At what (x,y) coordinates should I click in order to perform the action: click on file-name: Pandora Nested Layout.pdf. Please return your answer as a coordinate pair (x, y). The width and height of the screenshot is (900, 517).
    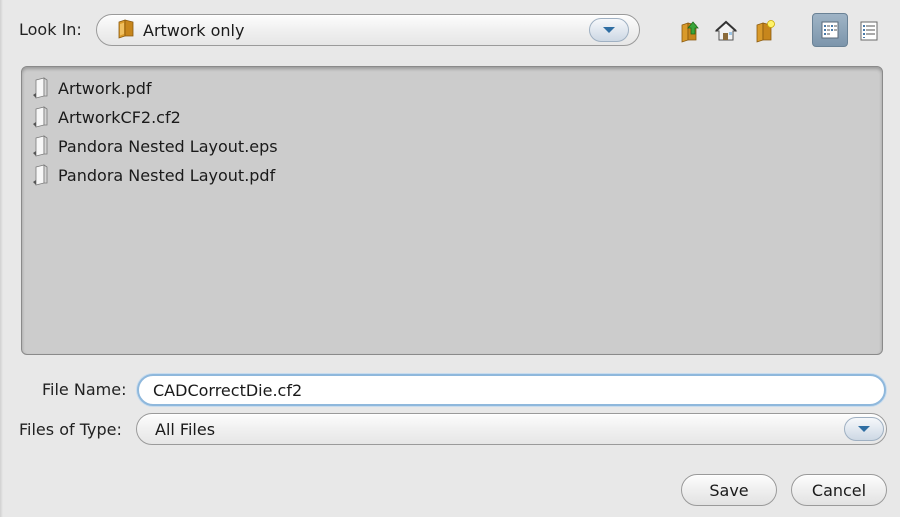
    Looking at the image, I should click on (167, 175).